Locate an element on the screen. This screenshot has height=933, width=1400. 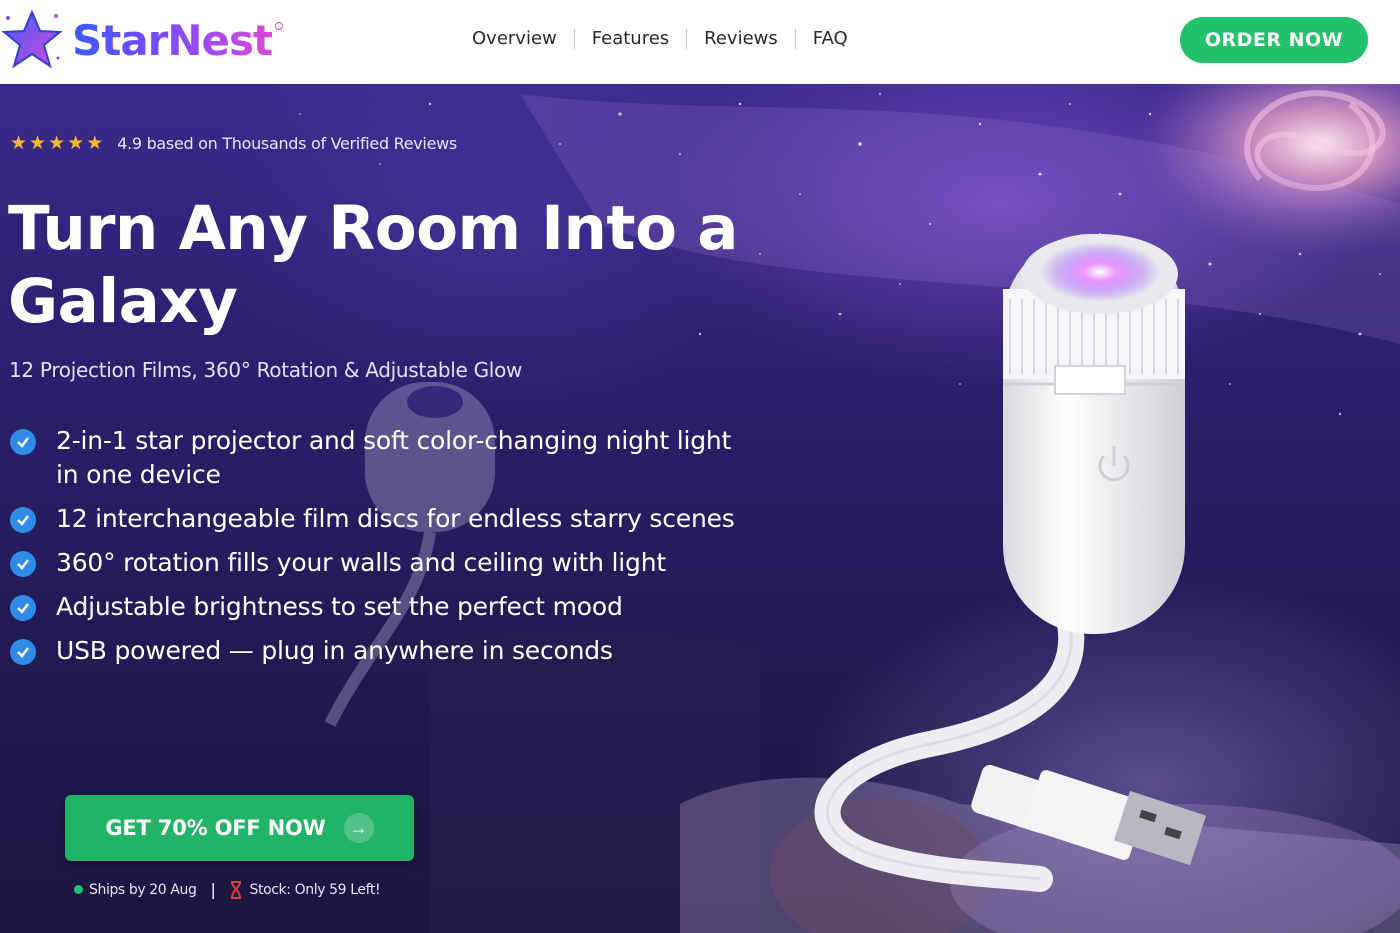
hourglass-icon is located at coordinates (235, 889).